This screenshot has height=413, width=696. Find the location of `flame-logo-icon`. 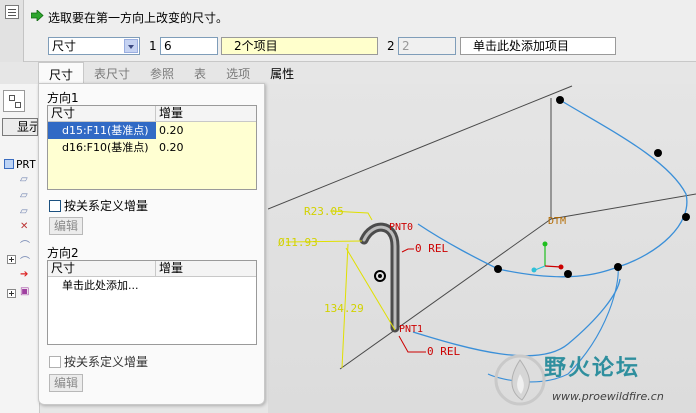

flame-logo-icon is located at coordinates (520, 380).